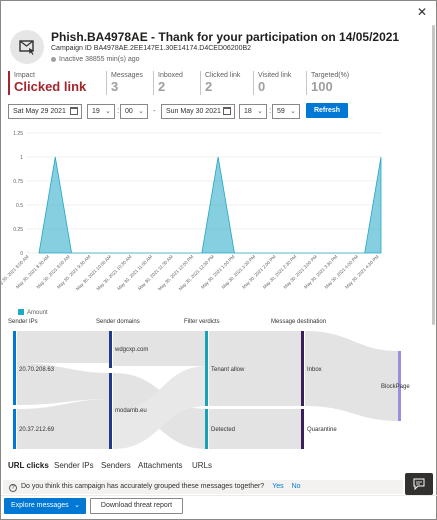  I want to click on metric-visited-link: Visited link 0, so click(279, 83).